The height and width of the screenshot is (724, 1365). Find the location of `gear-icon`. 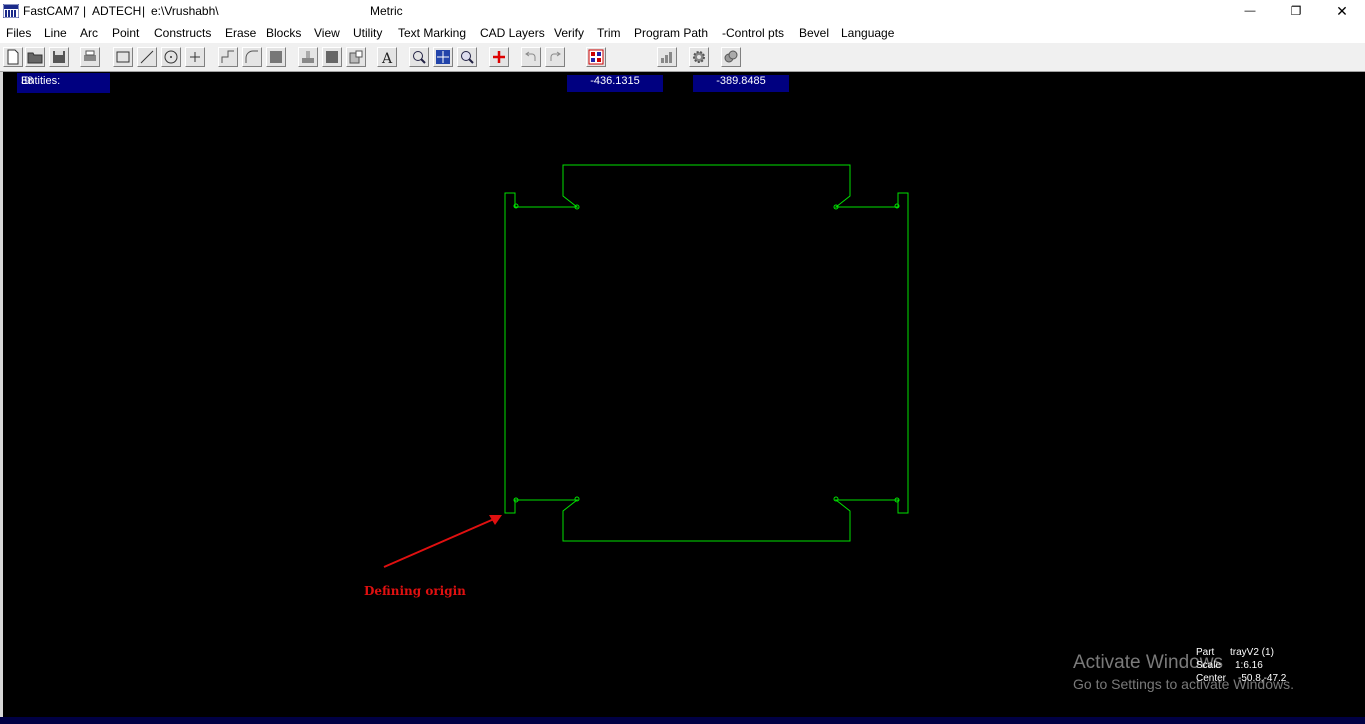

gear-icon is located at coordinates (699, 57).